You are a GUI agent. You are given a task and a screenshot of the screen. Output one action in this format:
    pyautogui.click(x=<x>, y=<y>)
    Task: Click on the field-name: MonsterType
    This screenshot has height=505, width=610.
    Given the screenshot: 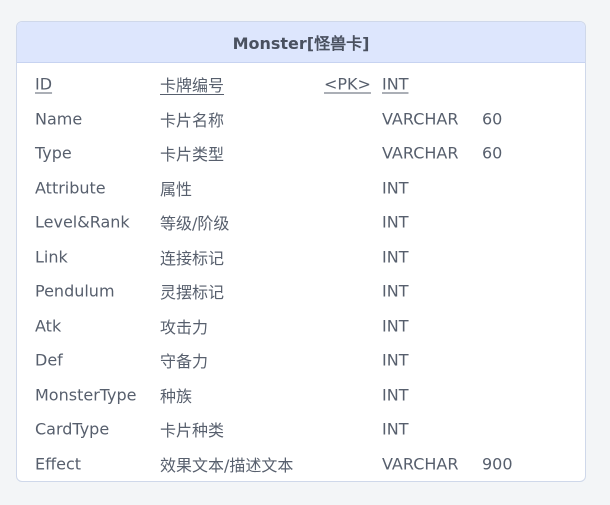 What is the action you would take?
    pyautogui.click(x=86, y=395)
    